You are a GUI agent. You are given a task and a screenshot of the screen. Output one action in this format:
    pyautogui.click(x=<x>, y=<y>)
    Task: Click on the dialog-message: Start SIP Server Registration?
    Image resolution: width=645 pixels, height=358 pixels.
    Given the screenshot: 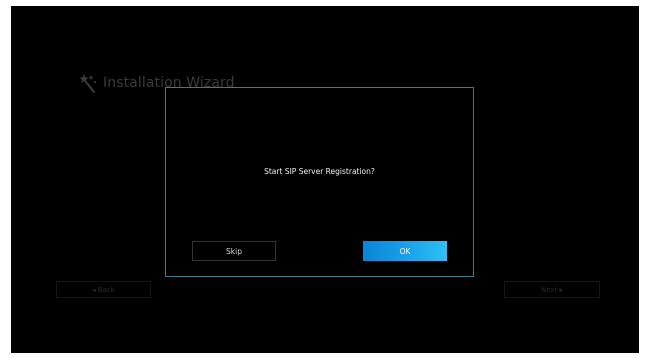 What is the action you would take?
    pyautogui.click(x=319, y=171)
    